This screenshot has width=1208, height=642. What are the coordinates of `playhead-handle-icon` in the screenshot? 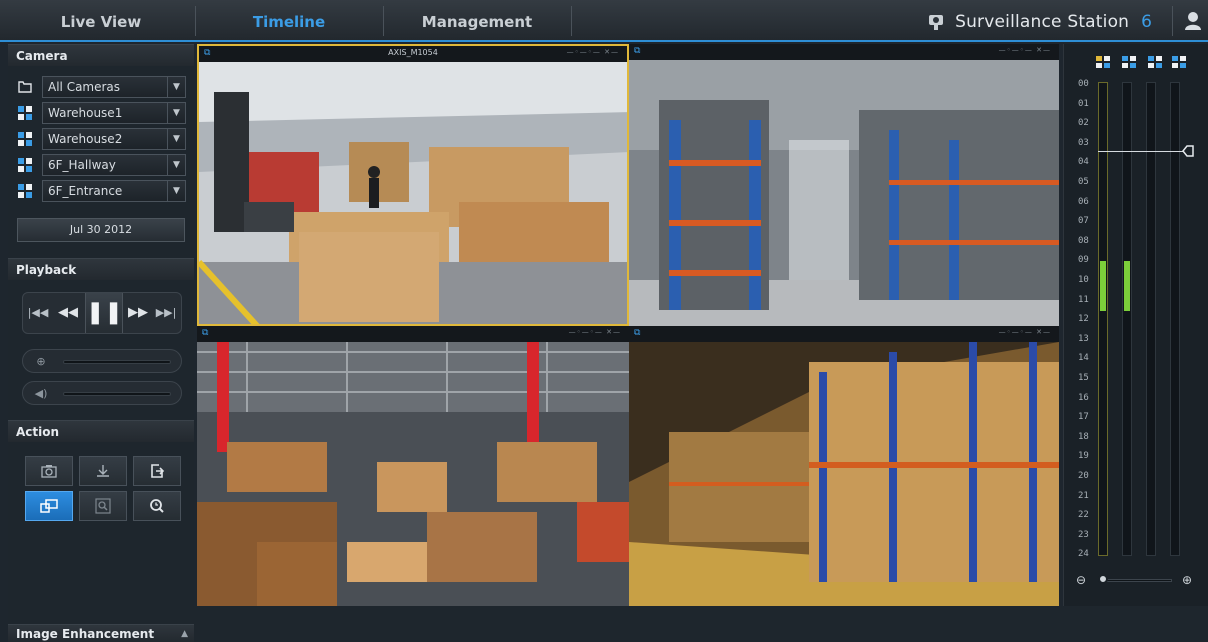 It's located at (1188, 151).